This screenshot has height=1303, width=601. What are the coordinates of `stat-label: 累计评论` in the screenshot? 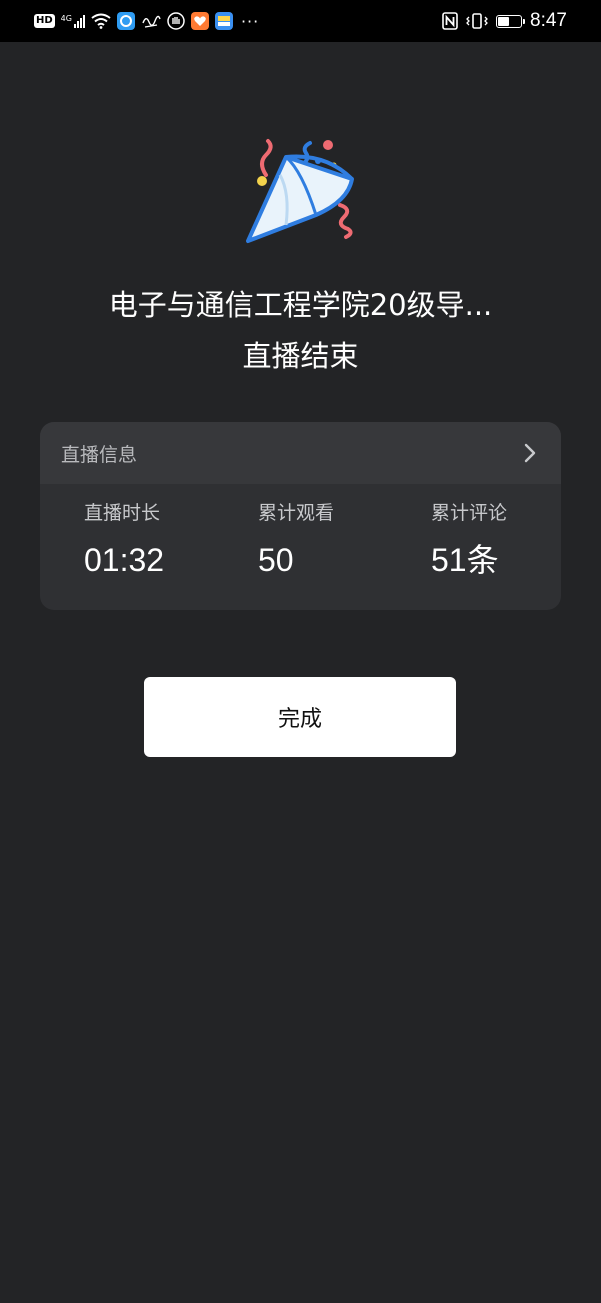 It's located at (469, 513).